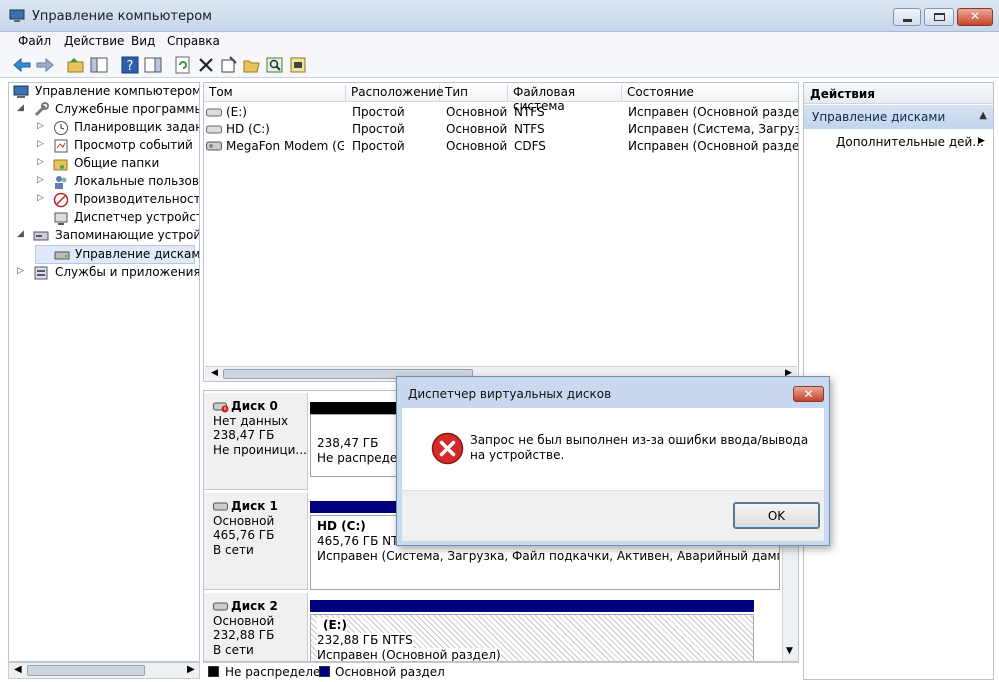 Image resolution: width=999 pixels, height=682 pixels. Describe the element at coordinates (136, 127) in the screenshot. I see `tree-label: Планировщик заданий` at that location.